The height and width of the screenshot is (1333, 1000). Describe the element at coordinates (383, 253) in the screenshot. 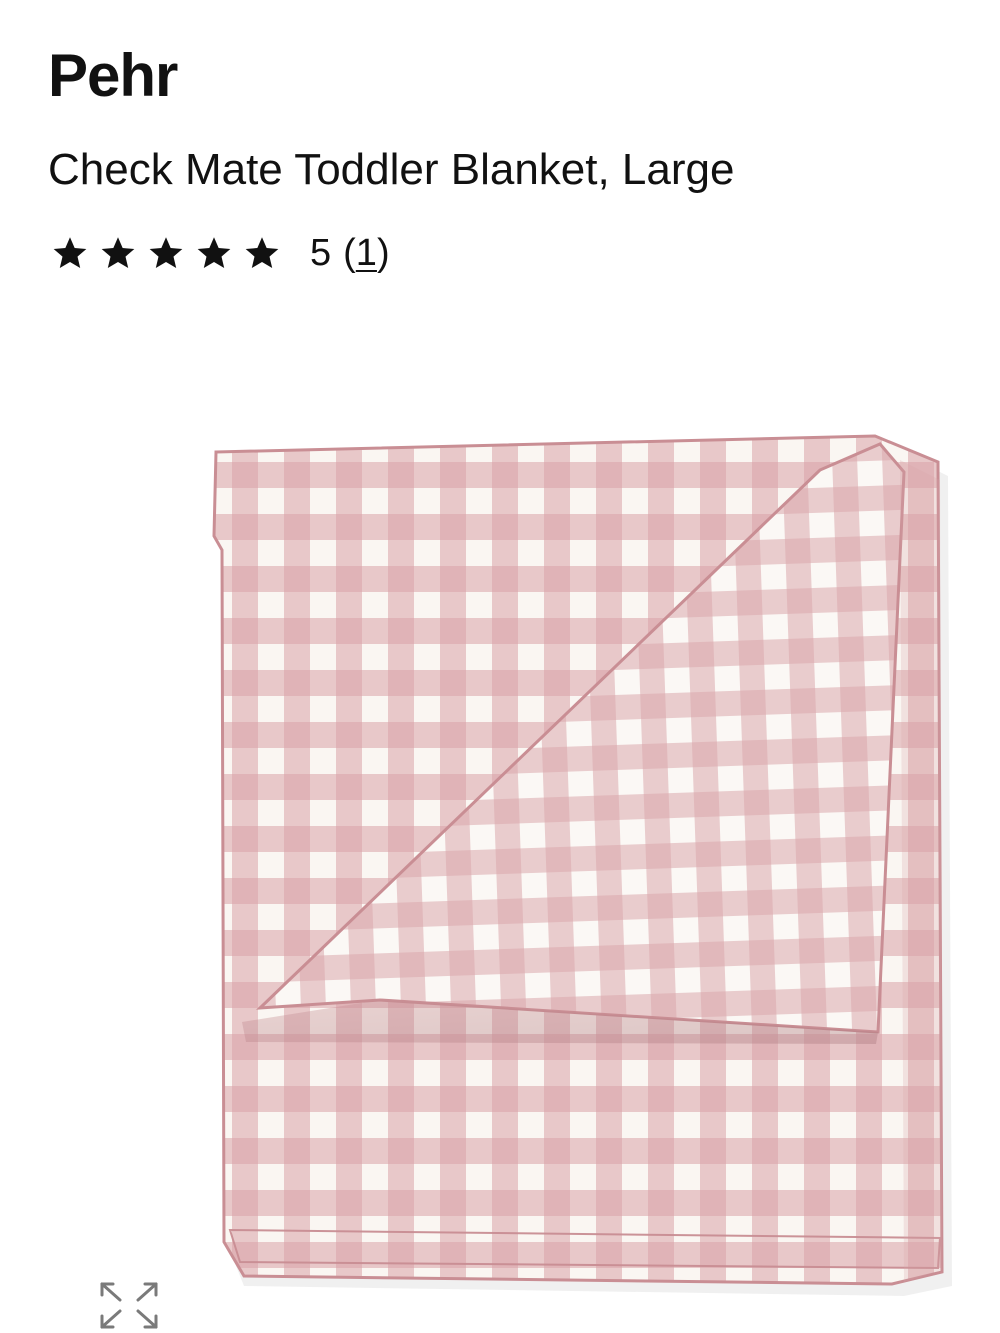

I see `review-close-paren: )` at that location.